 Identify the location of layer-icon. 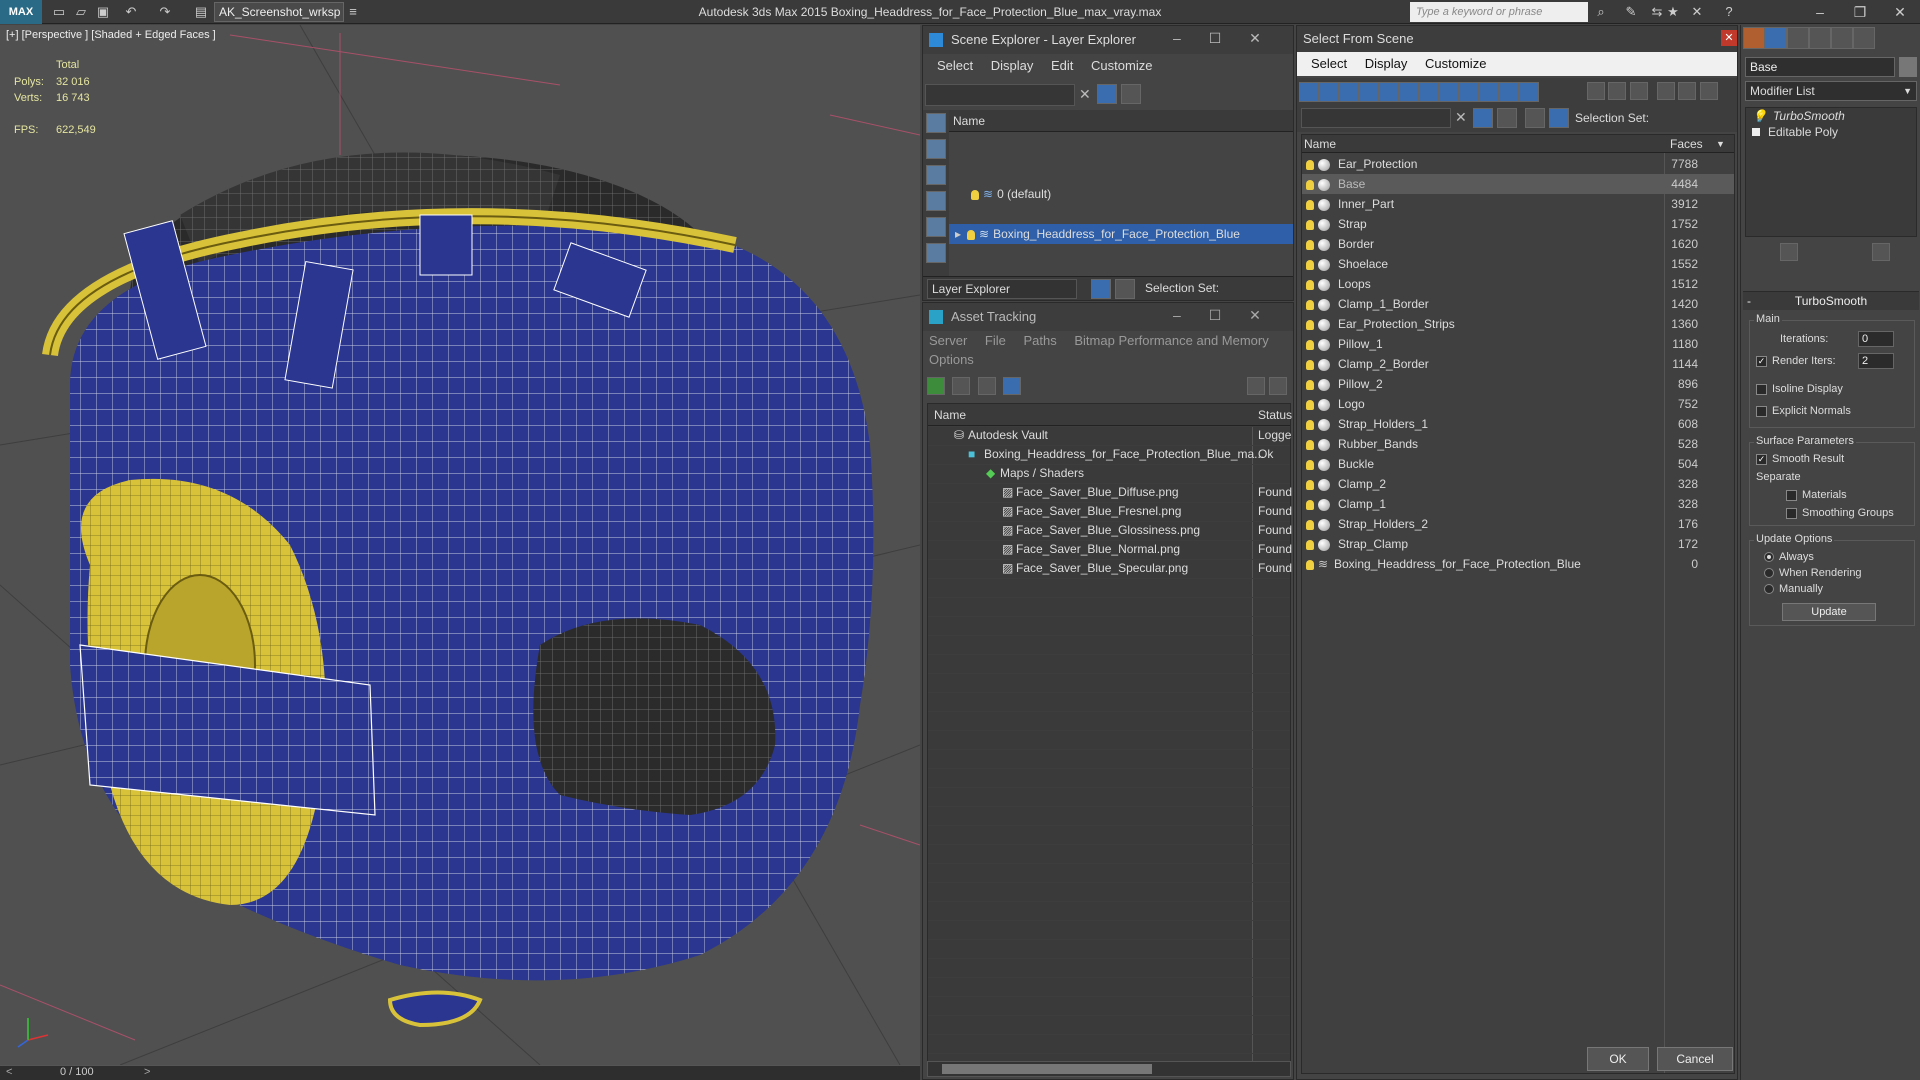
(1535, 118).